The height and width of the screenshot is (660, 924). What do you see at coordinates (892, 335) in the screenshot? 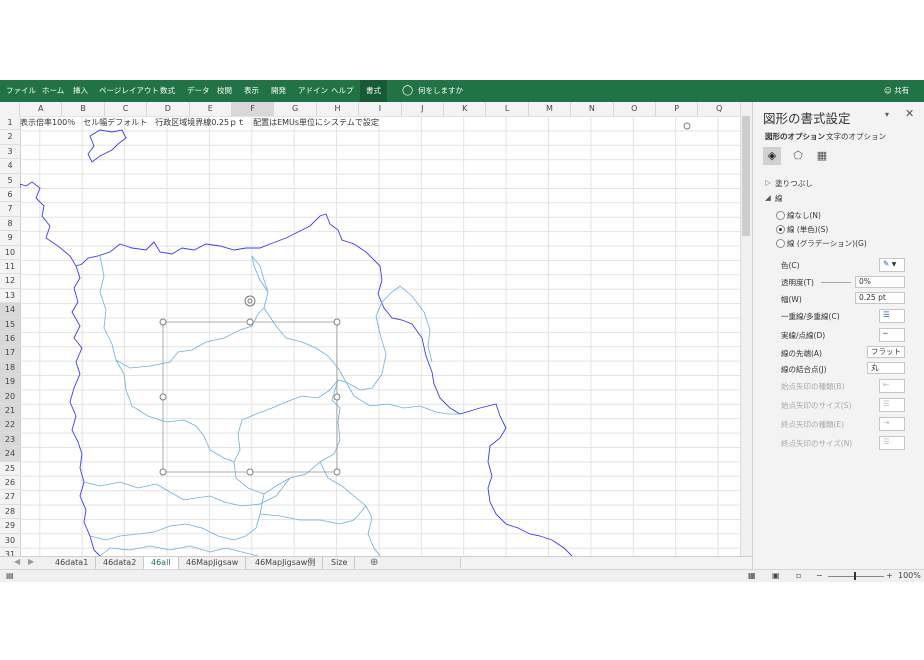
I see `dash-type-dropdown: ━` at bounding box center [892, 335].